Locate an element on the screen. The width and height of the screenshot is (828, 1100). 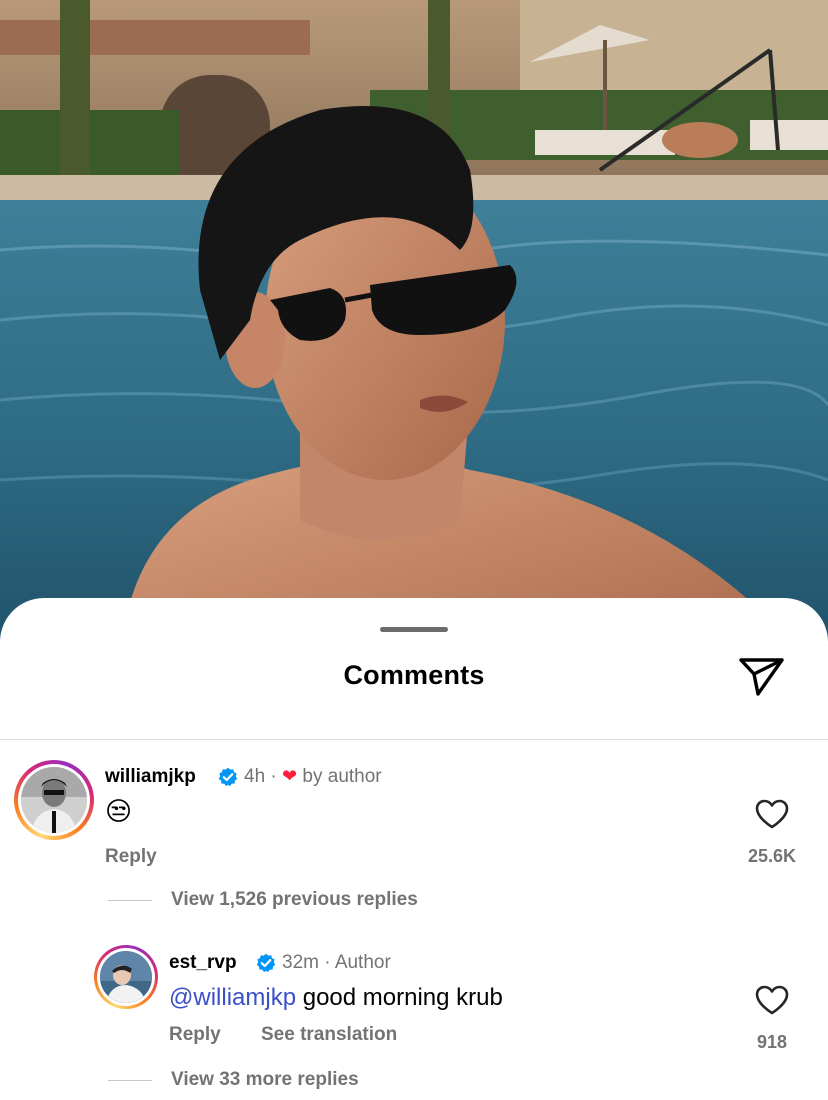
comment-meta: 4h · ❤ by author is located at coordinates (313, 777).